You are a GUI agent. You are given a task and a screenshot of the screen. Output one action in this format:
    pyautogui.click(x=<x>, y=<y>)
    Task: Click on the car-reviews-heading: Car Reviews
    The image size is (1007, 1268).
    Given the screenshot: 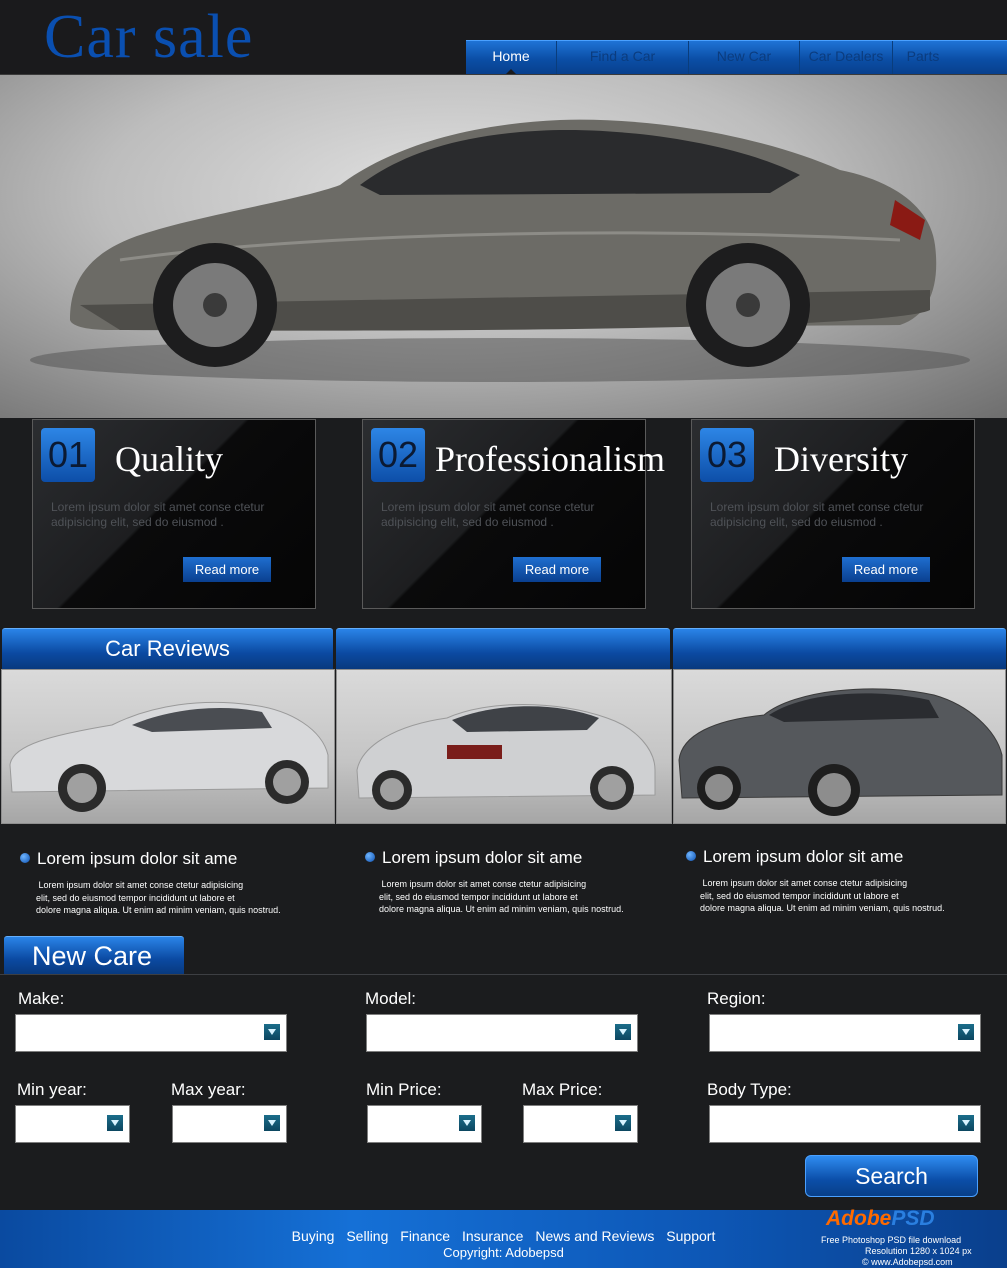 What is the action you would take?
    pyautogui.click(x=167, y=648)
    